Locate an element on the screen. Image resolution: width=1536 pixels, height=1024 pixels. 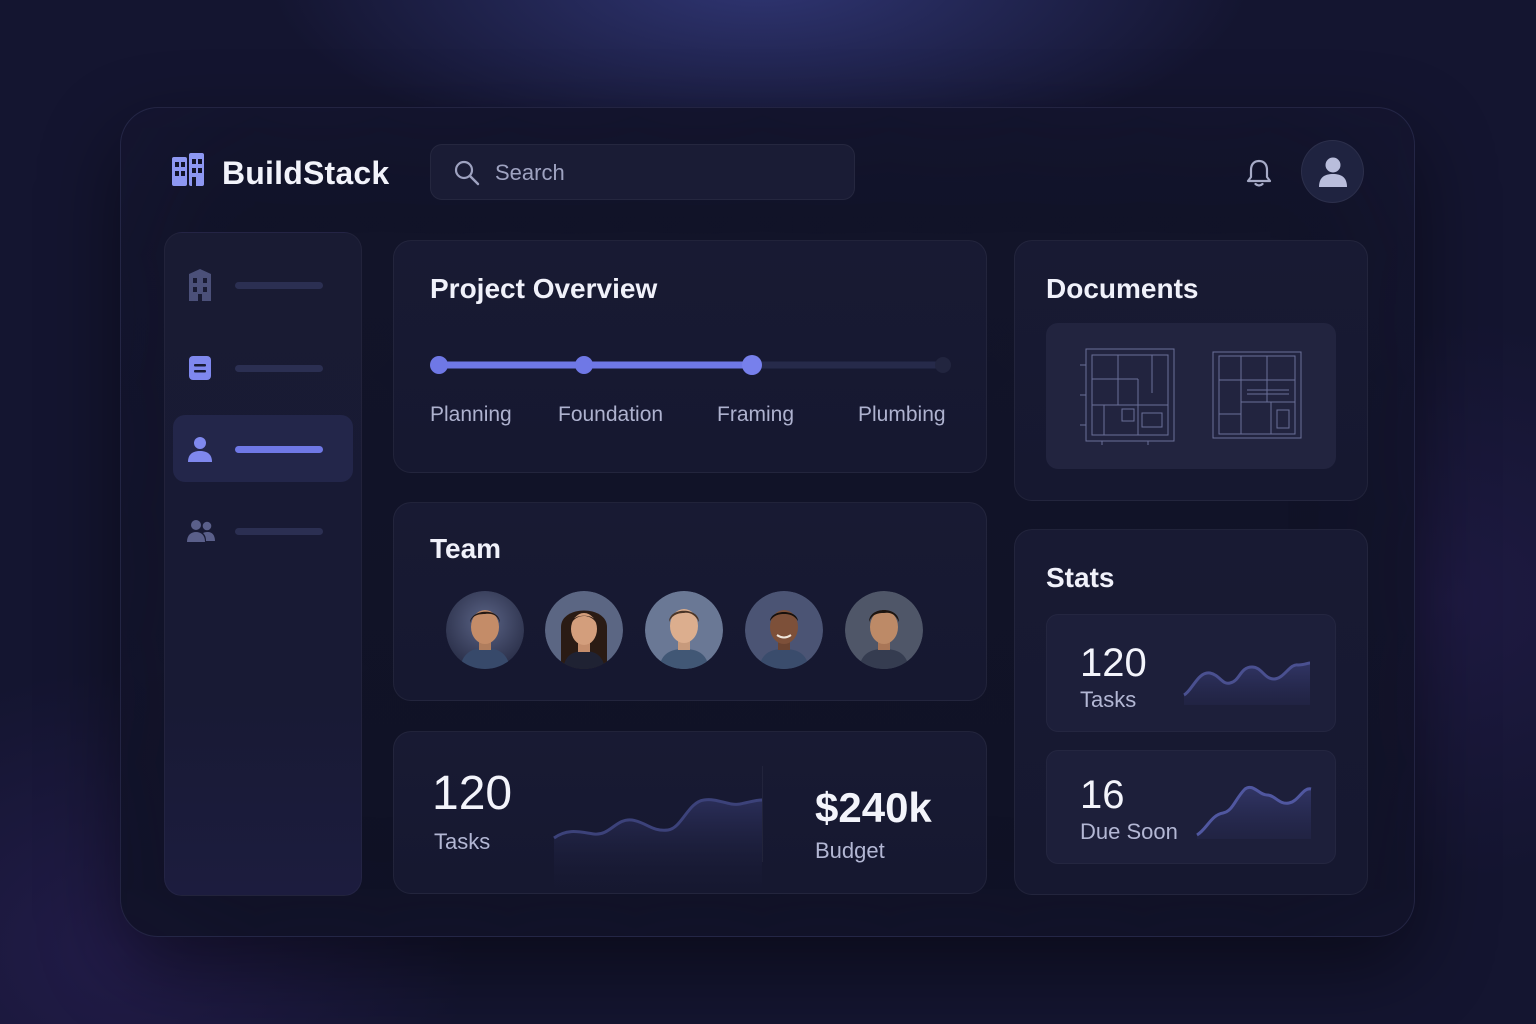
document-icon is located at coordinates (200, 368).